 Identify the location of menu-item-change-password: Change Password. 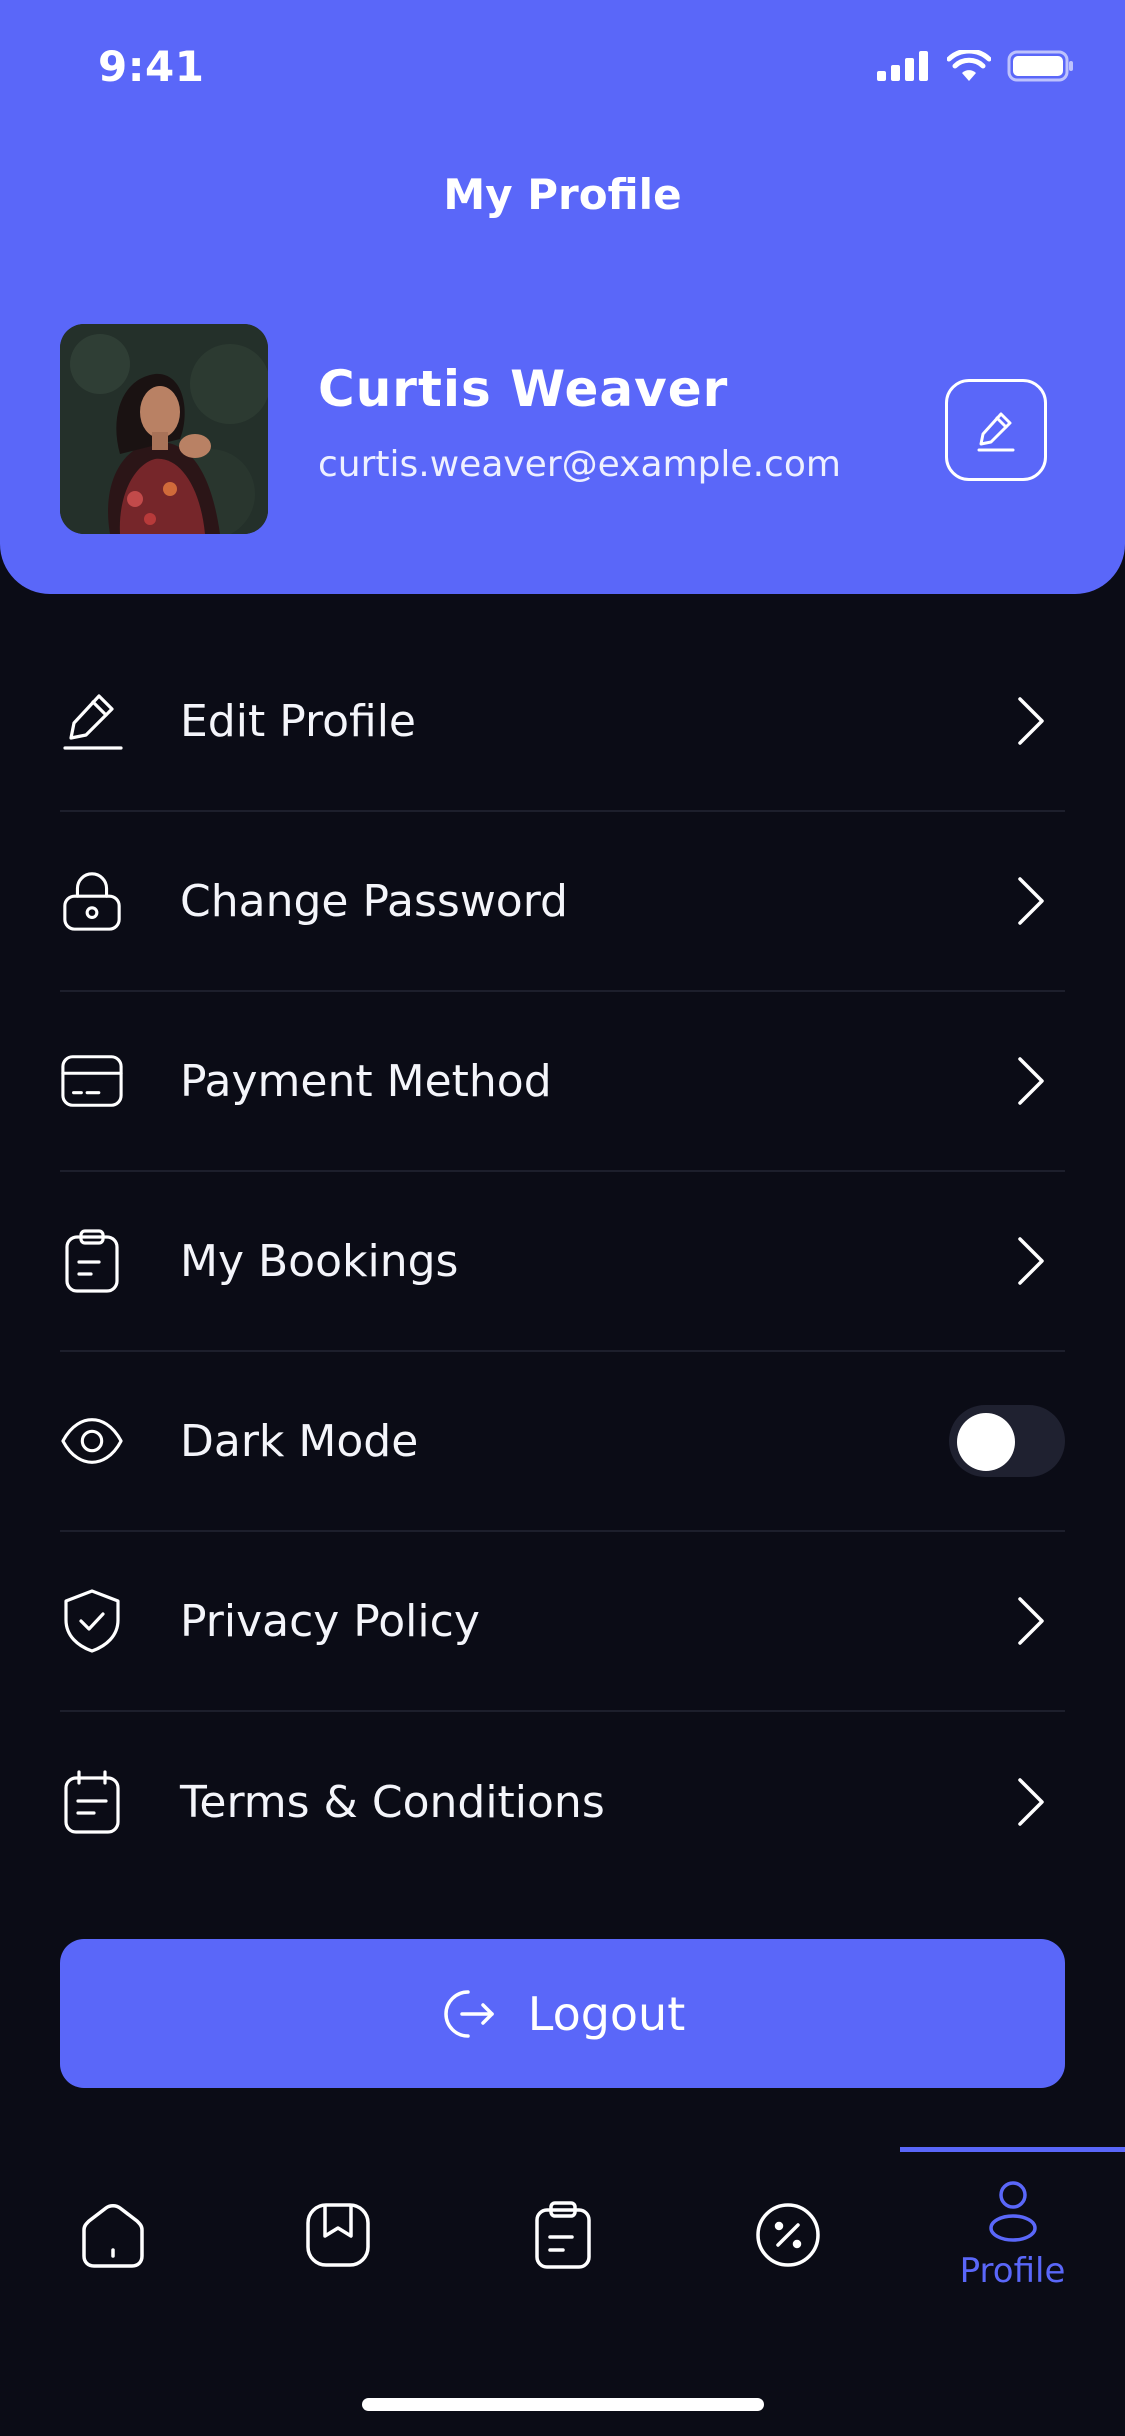
(562, 902).